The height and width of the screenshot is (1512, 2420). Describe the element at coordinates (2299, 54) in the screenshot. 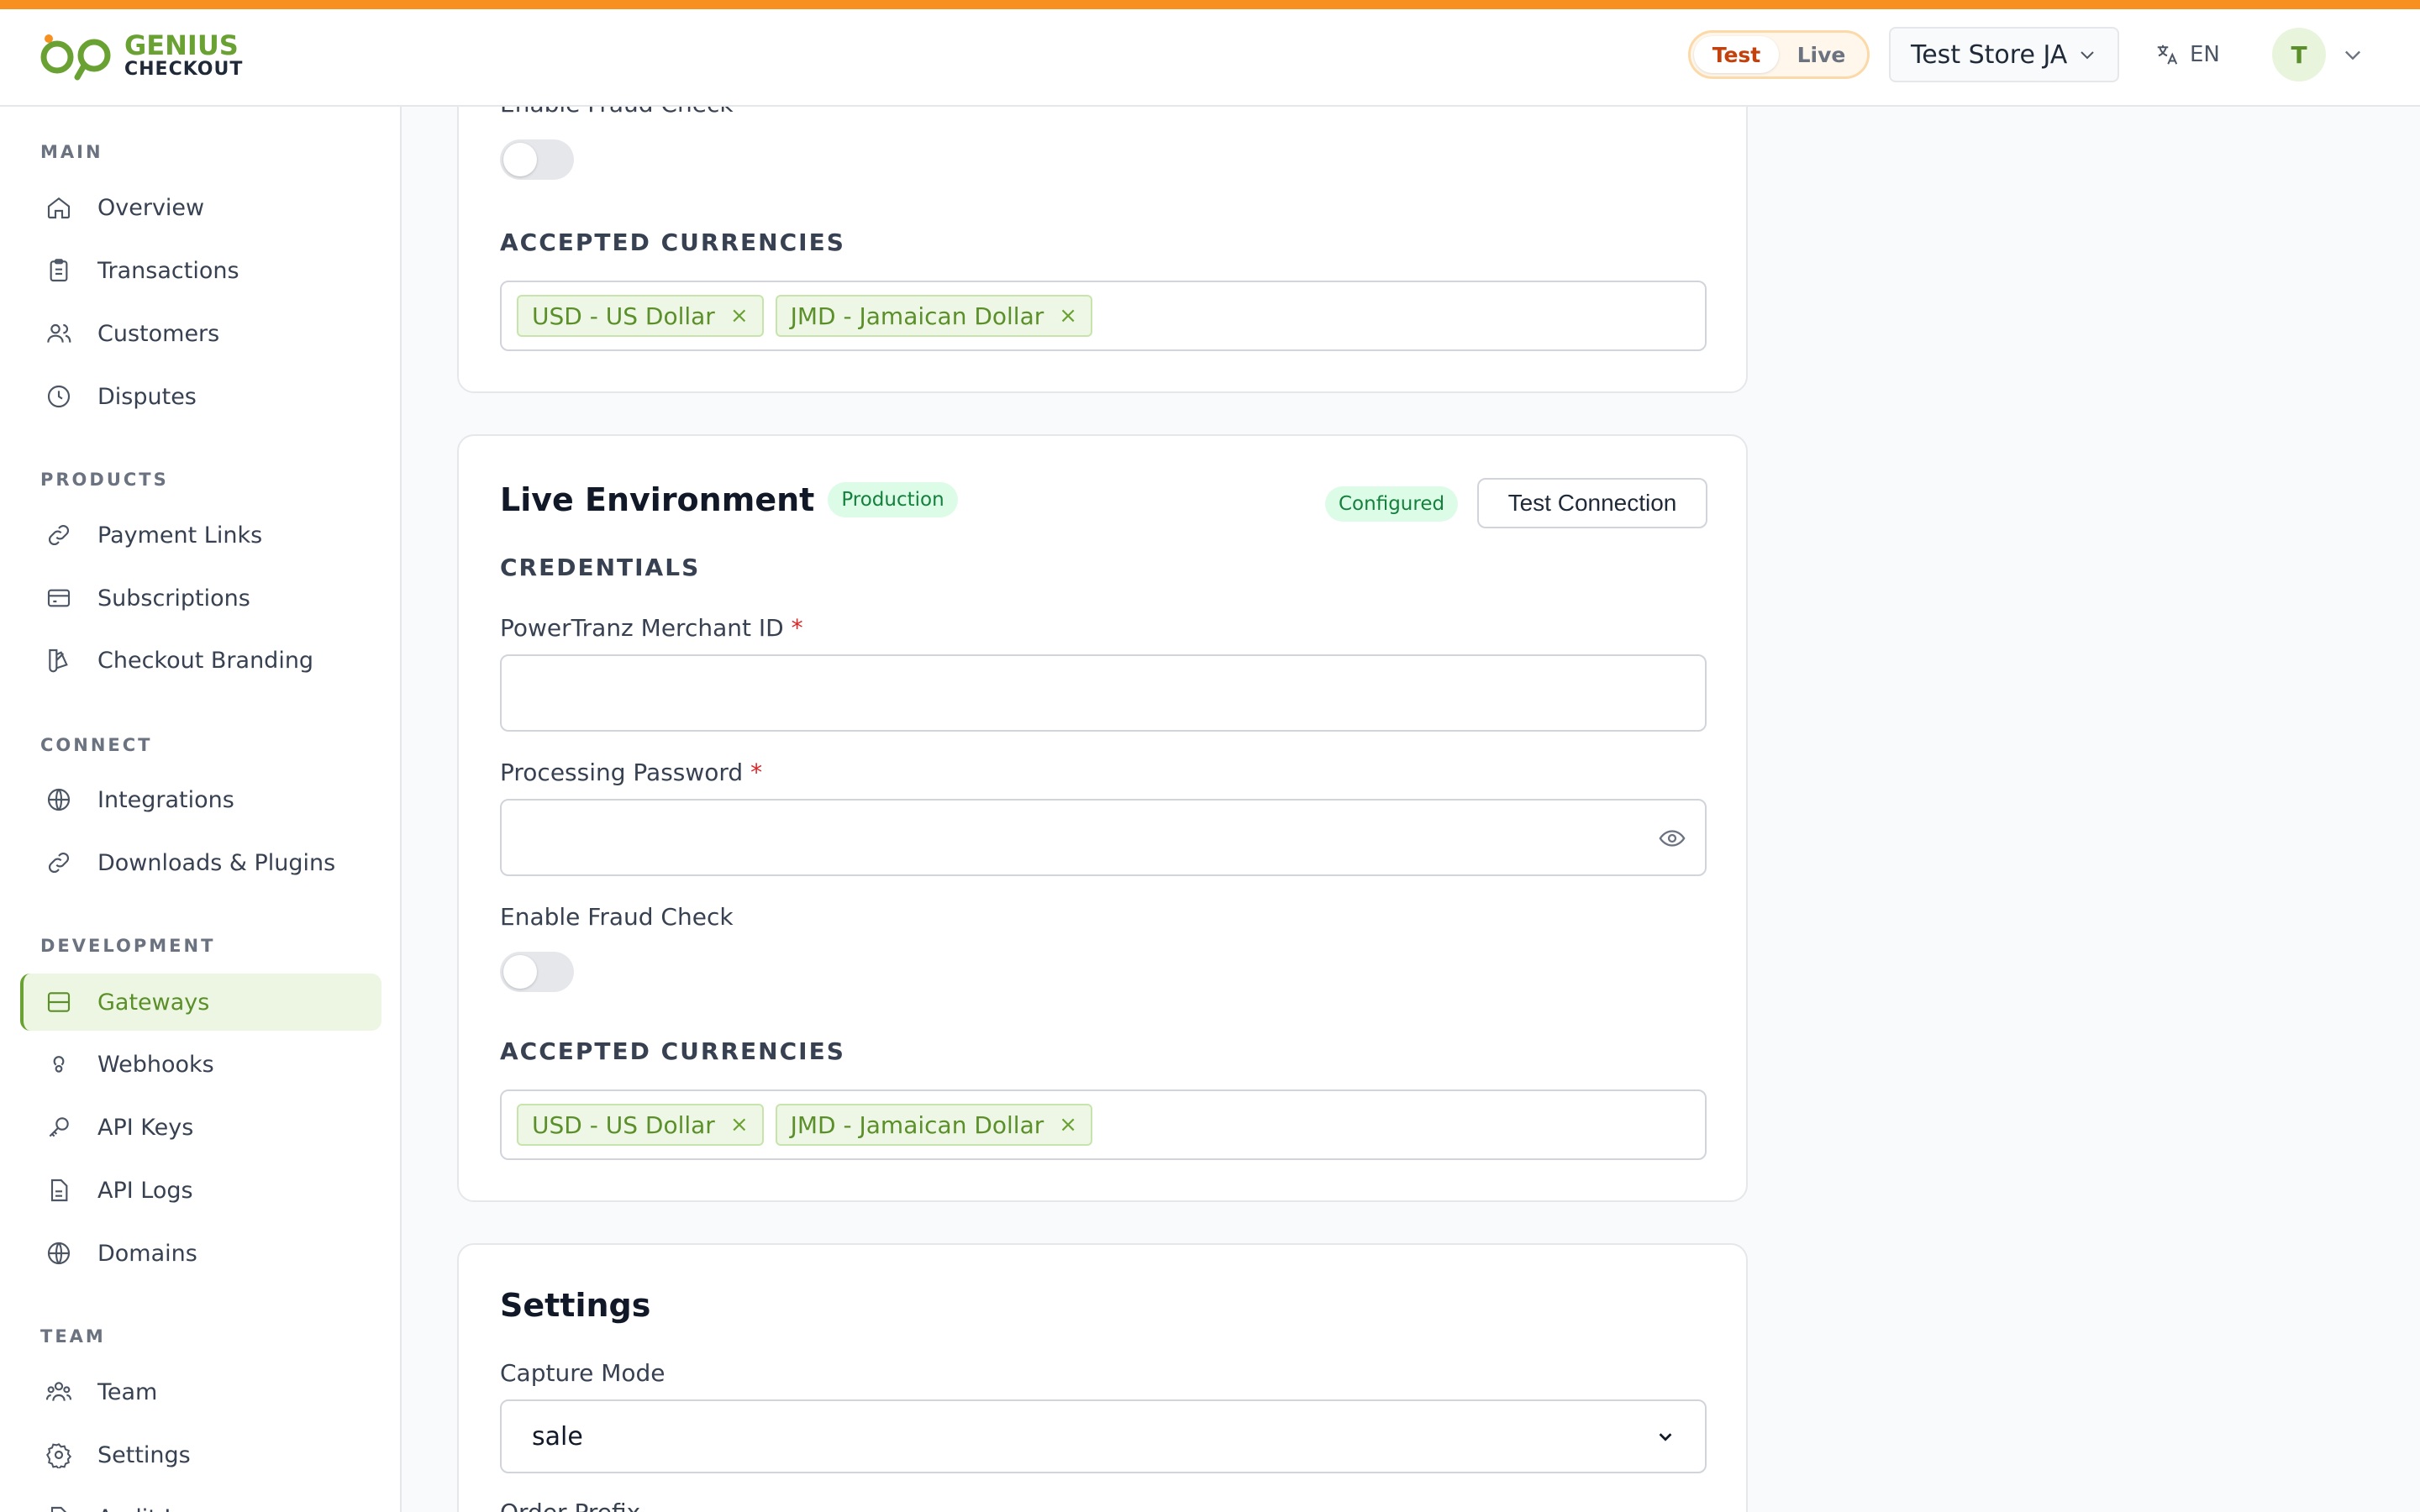

I see `user-avatar: T` at that location.